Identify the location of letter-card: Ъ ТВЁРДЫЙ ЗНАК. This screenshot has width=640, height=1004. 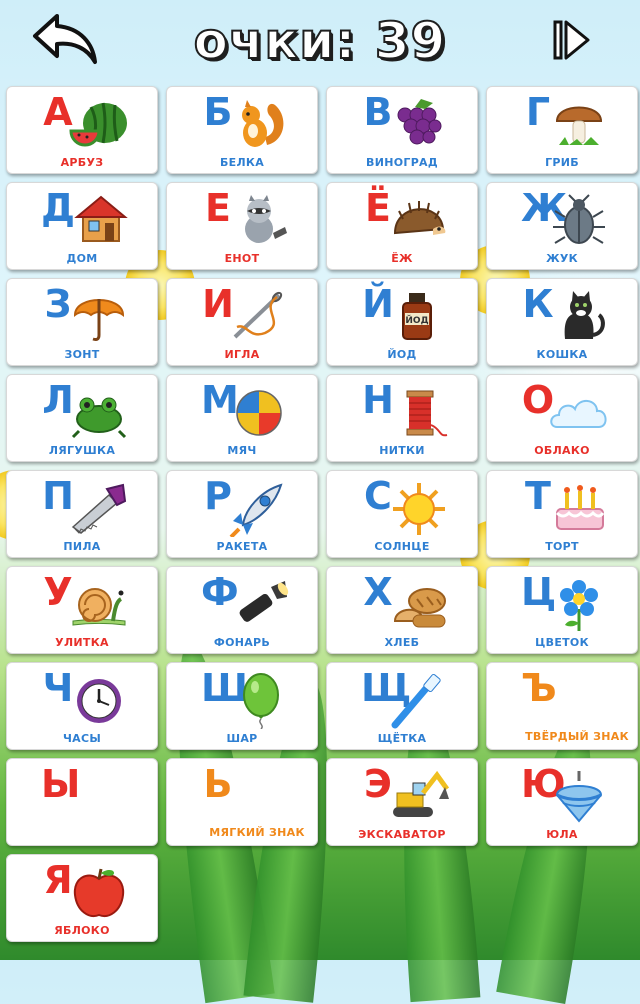
(562, 706).